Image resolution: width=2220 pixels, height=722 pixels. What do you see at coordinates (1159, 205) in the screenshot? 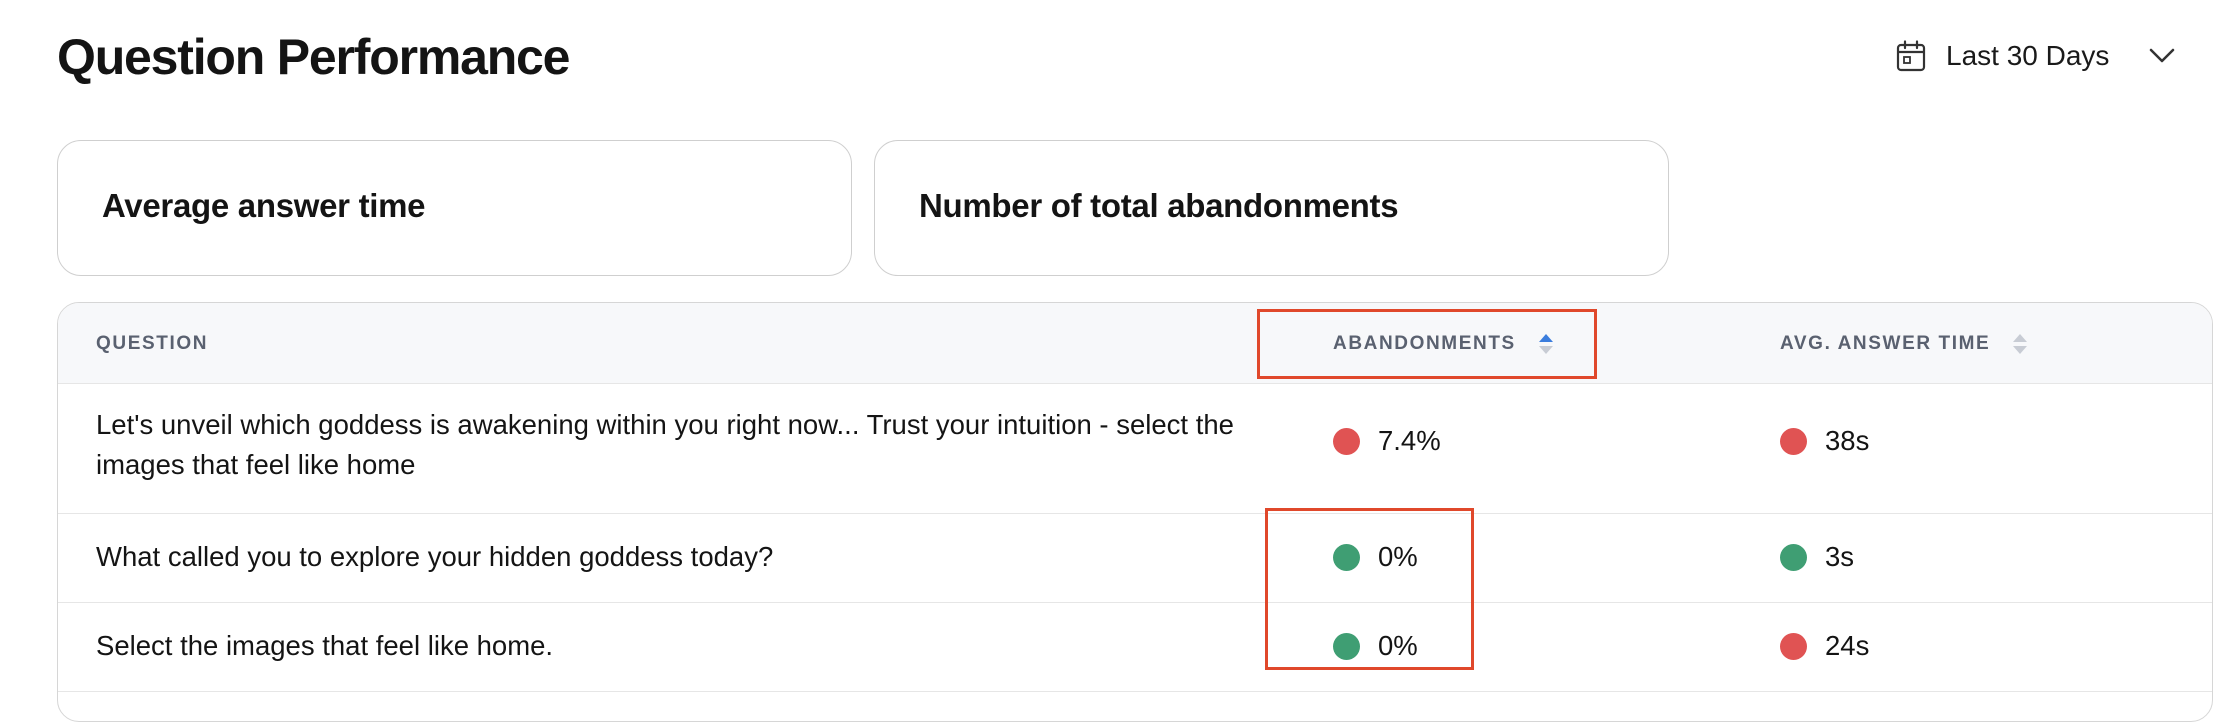
I see `card-title: Number of total abandonments` at bounding box center [1159, 205].